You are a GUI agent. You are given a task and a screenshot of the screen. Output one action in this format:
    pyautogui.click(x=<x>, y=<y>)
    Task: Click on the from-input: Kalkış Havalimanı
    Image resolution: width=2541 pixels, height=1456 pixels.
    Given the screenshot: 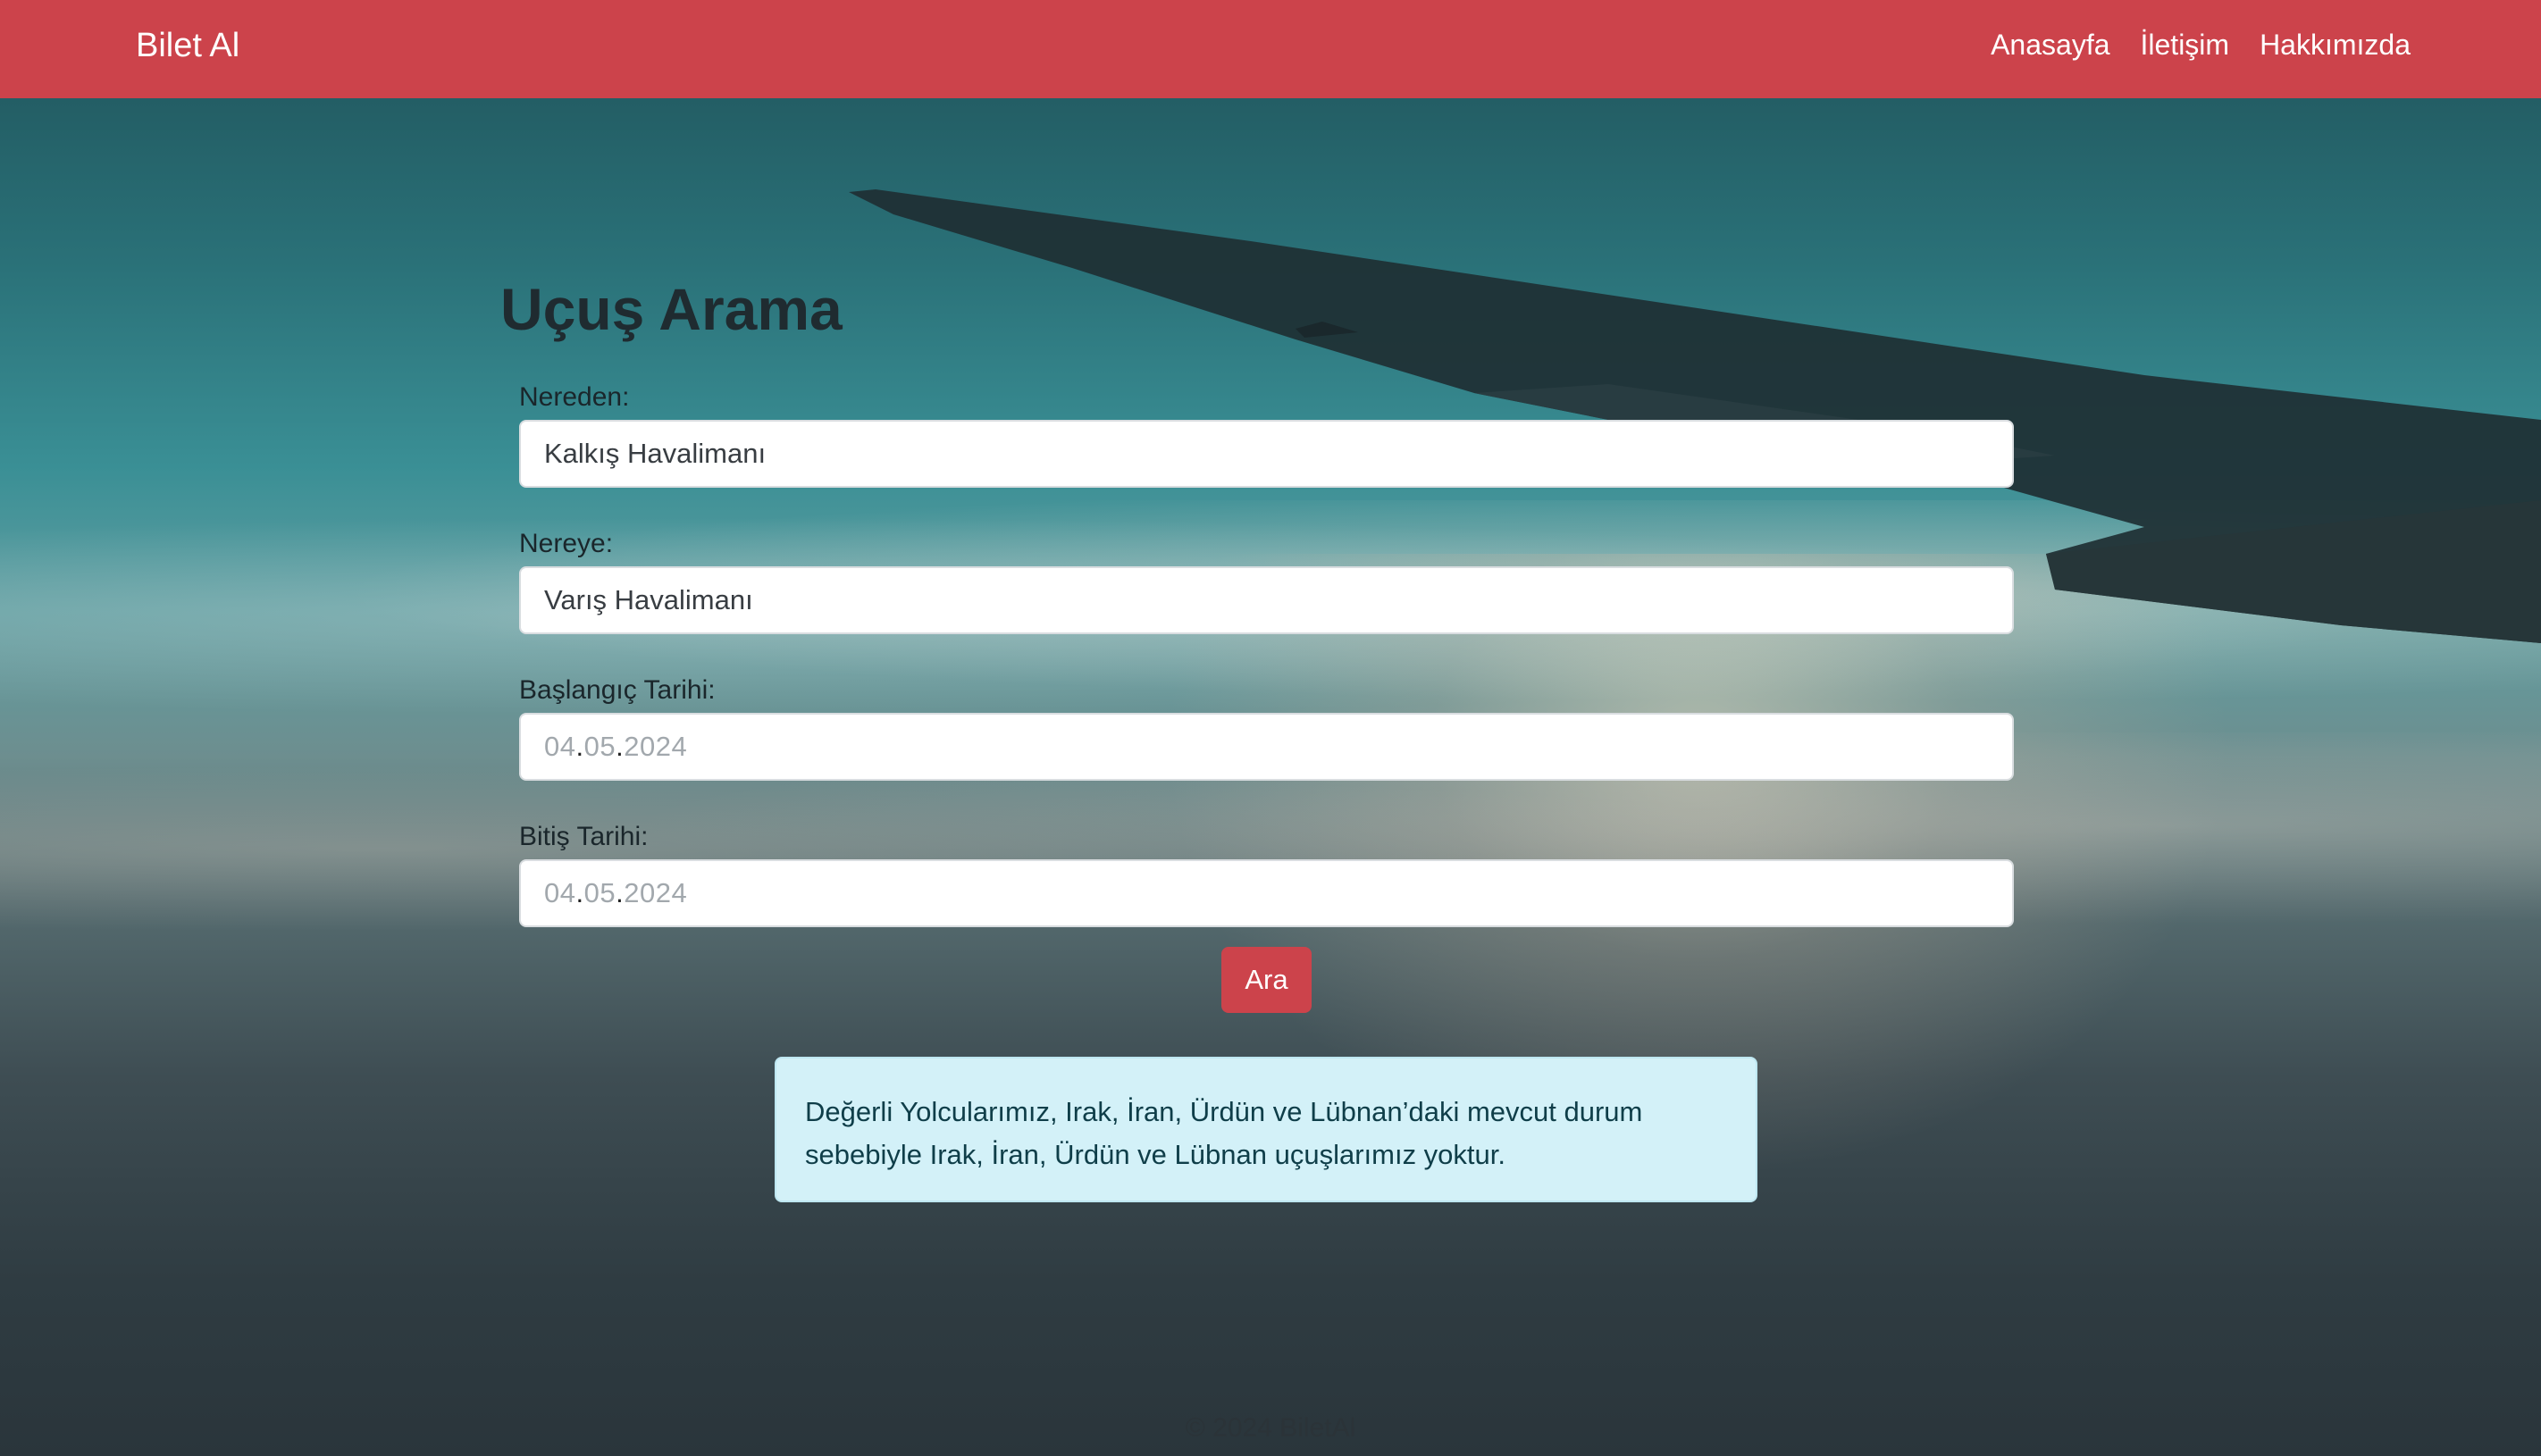 What is the action you would take?
    pyautogui.click(x=1267, y=454)
    